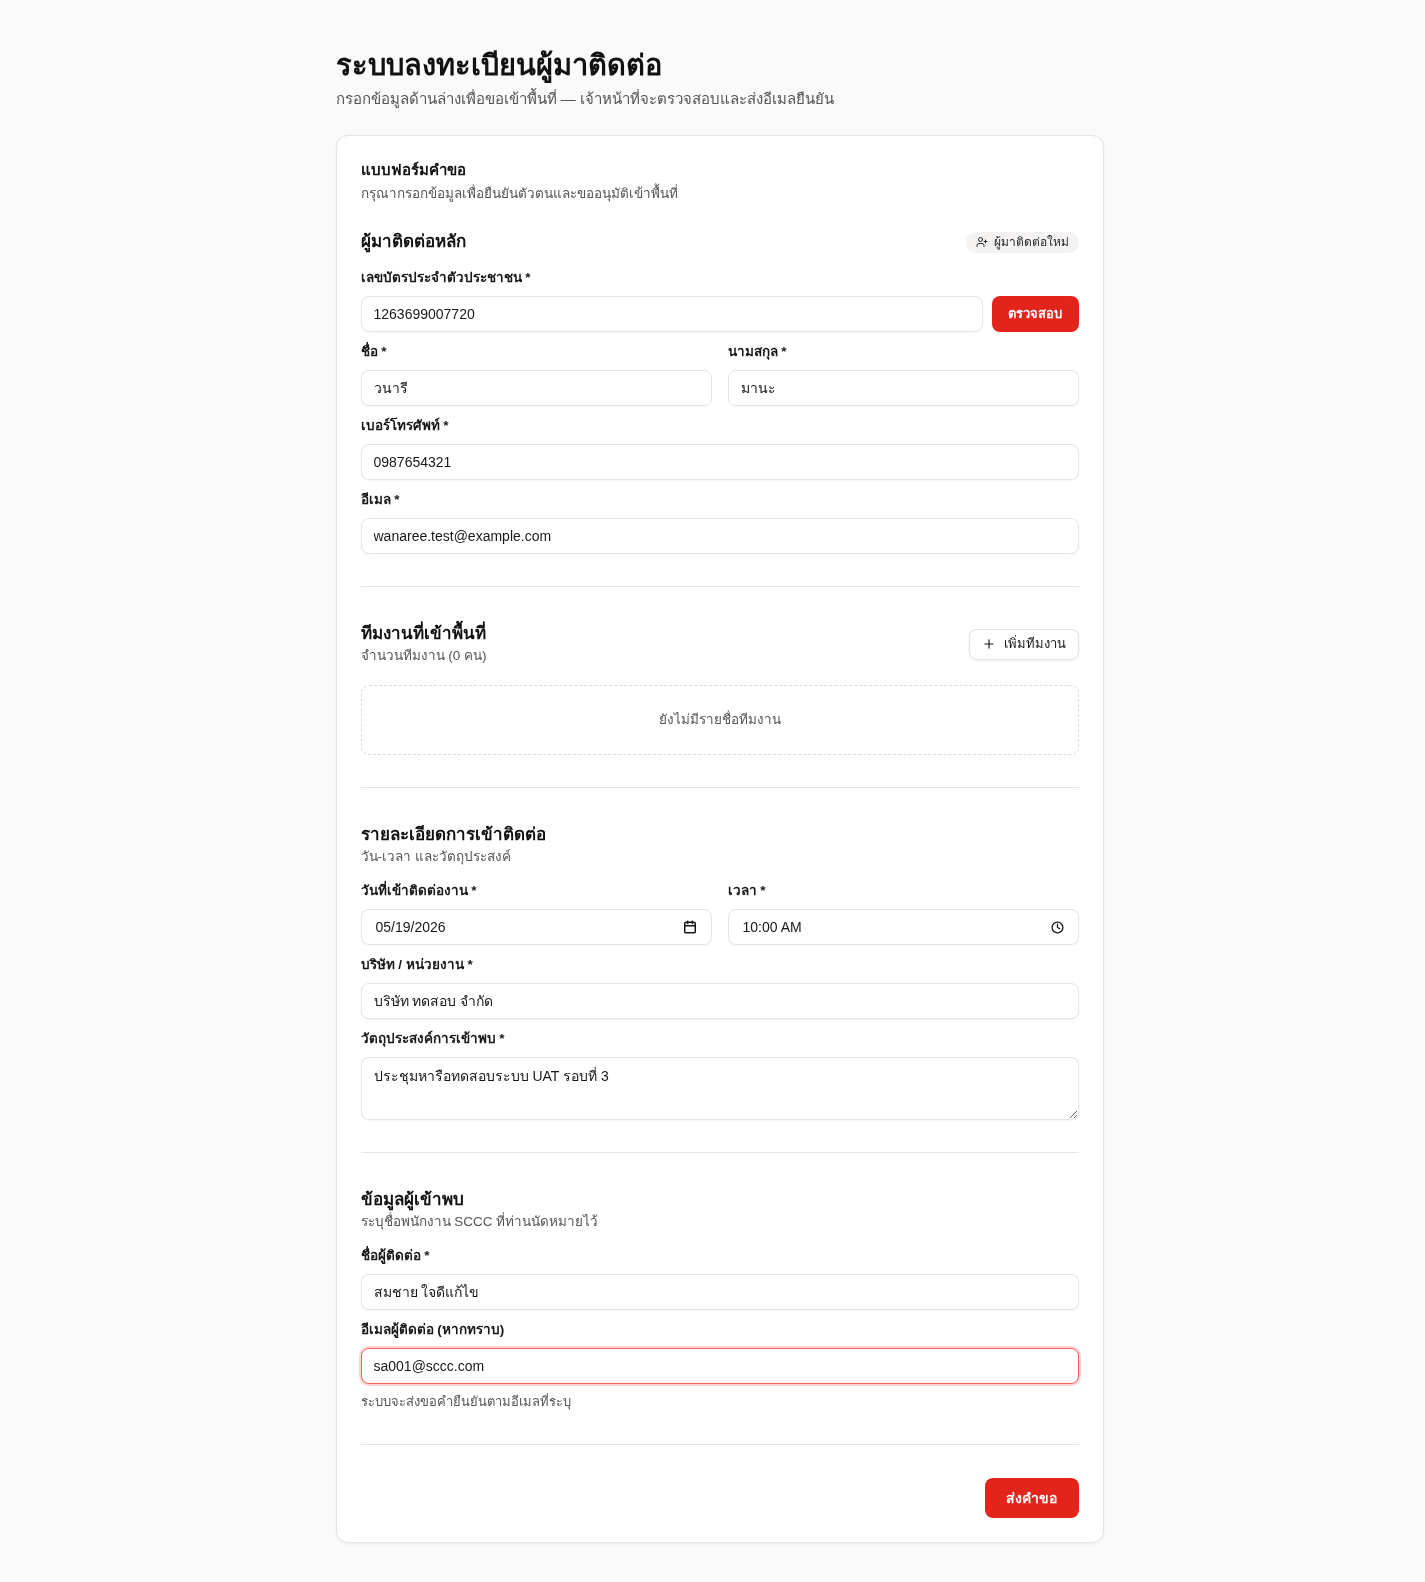 Image resolution: width=1425 pixels, height=1582 pixels. I want to click on text-input: มานะ, so click(903, 388).